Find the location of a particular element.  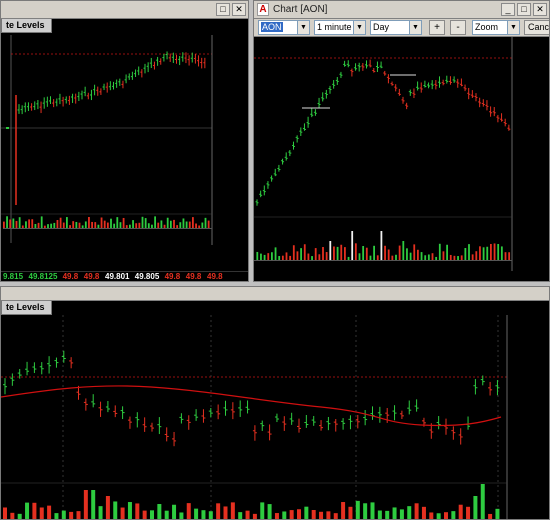

status-value: 49.805 is located at coordinates (147, 276).